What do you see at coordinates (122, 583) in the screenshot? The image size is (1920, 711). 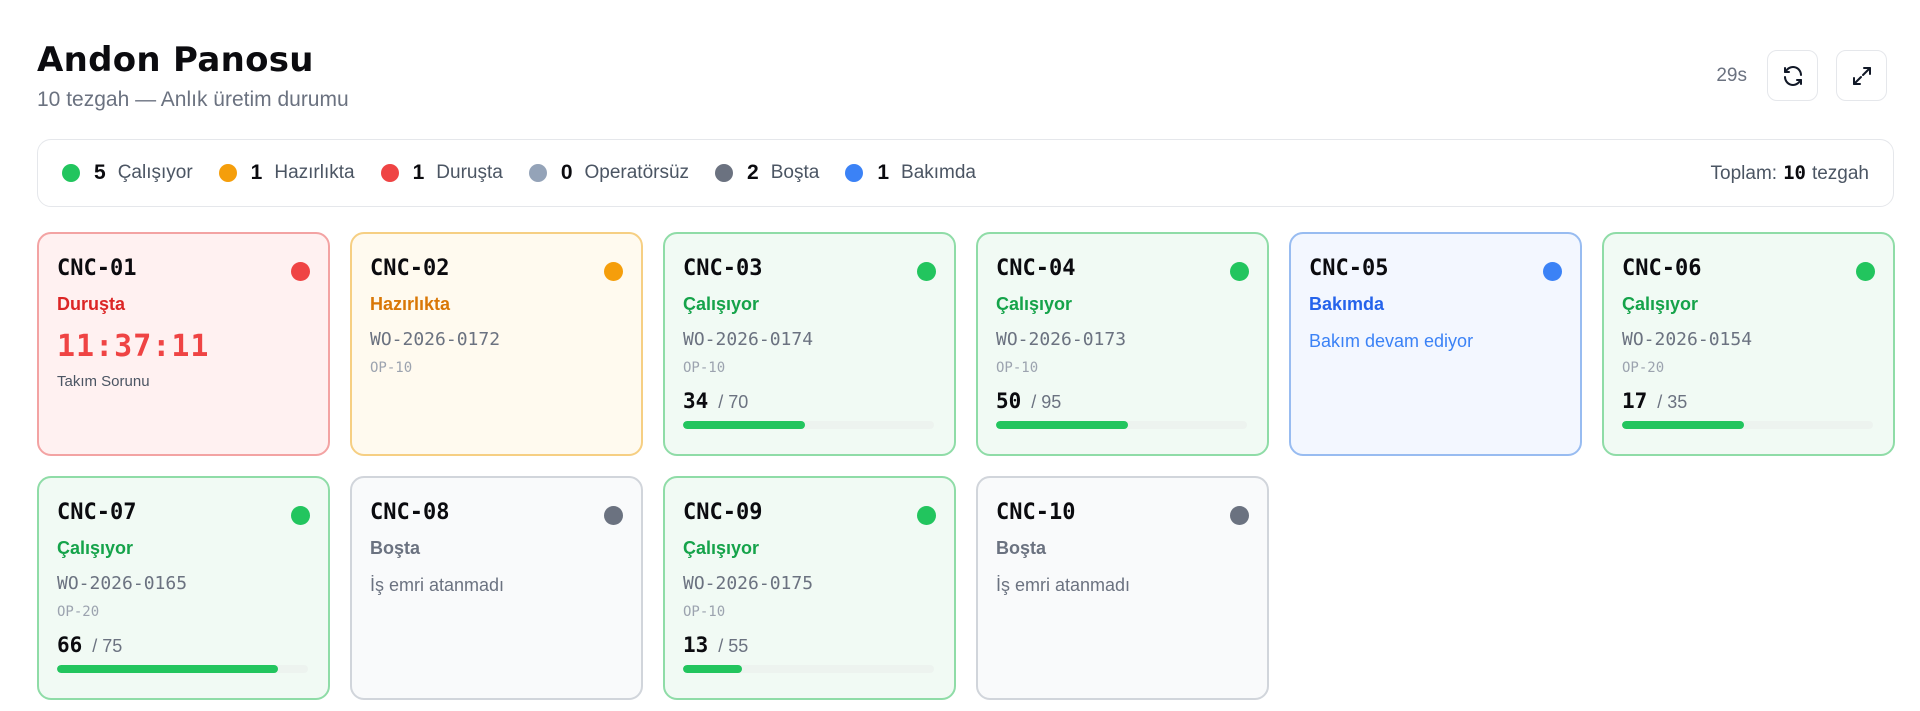 I see `work-order: WO-2026-0165` at bounding box center [122, 583].